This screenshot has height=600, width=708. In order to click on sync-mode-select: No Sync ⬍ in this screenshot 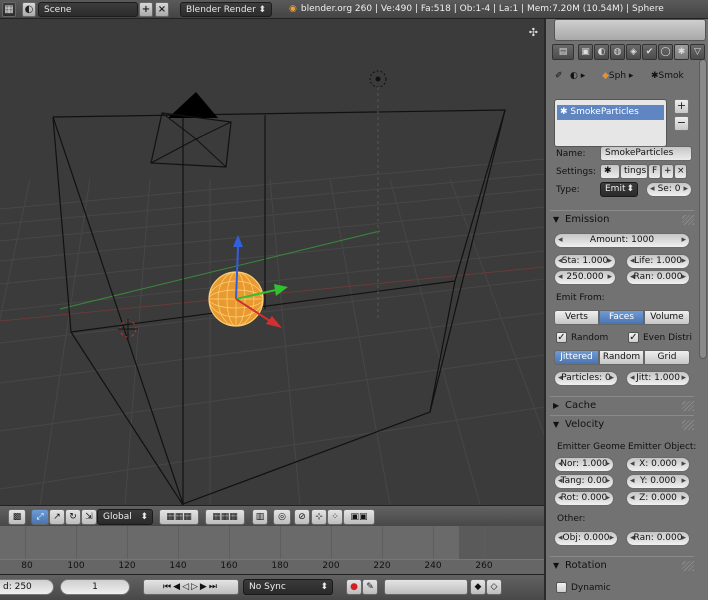, I will do `click(288, 587)`.